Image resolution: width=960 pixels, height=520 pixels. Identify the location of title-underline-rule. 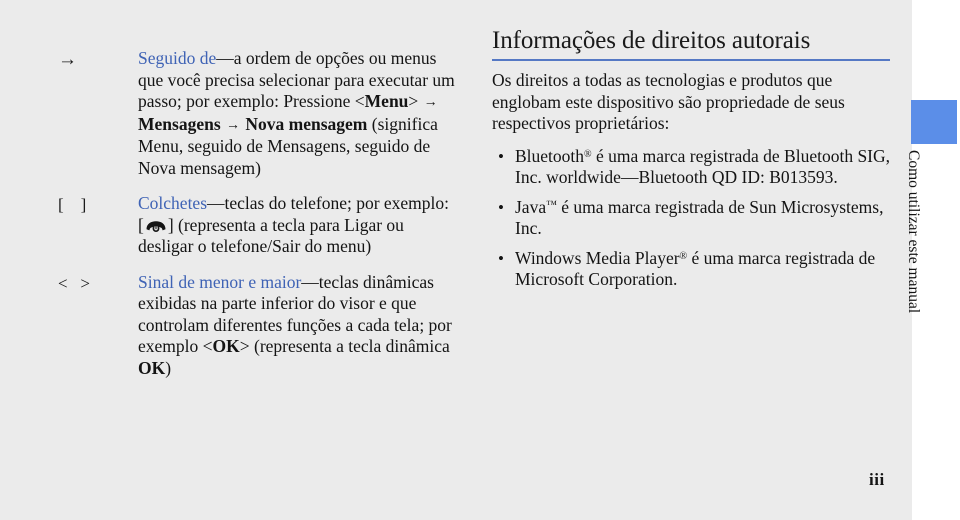
(691, 60).